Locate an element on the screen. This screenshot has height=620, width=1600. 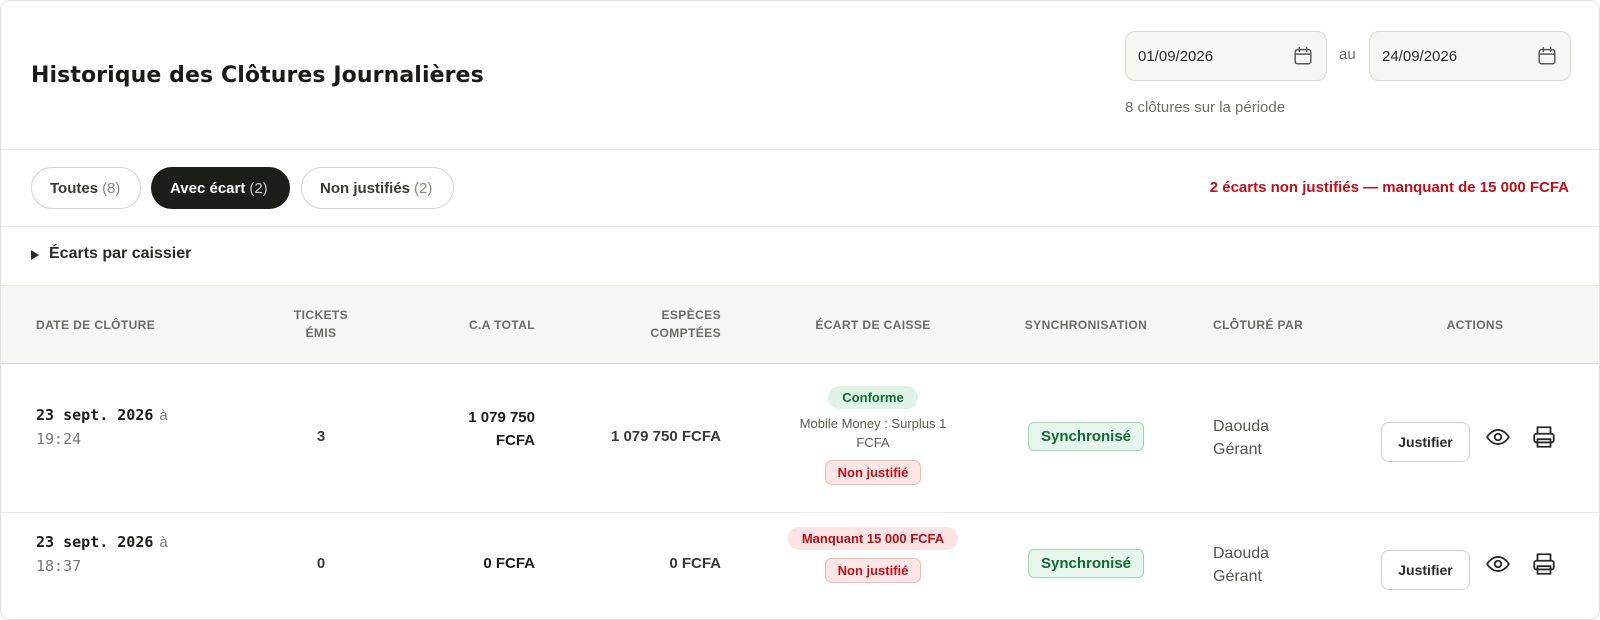
gap-note: Mobile Money : Surplus 1 FCFA is located at coordinates (873, 433).